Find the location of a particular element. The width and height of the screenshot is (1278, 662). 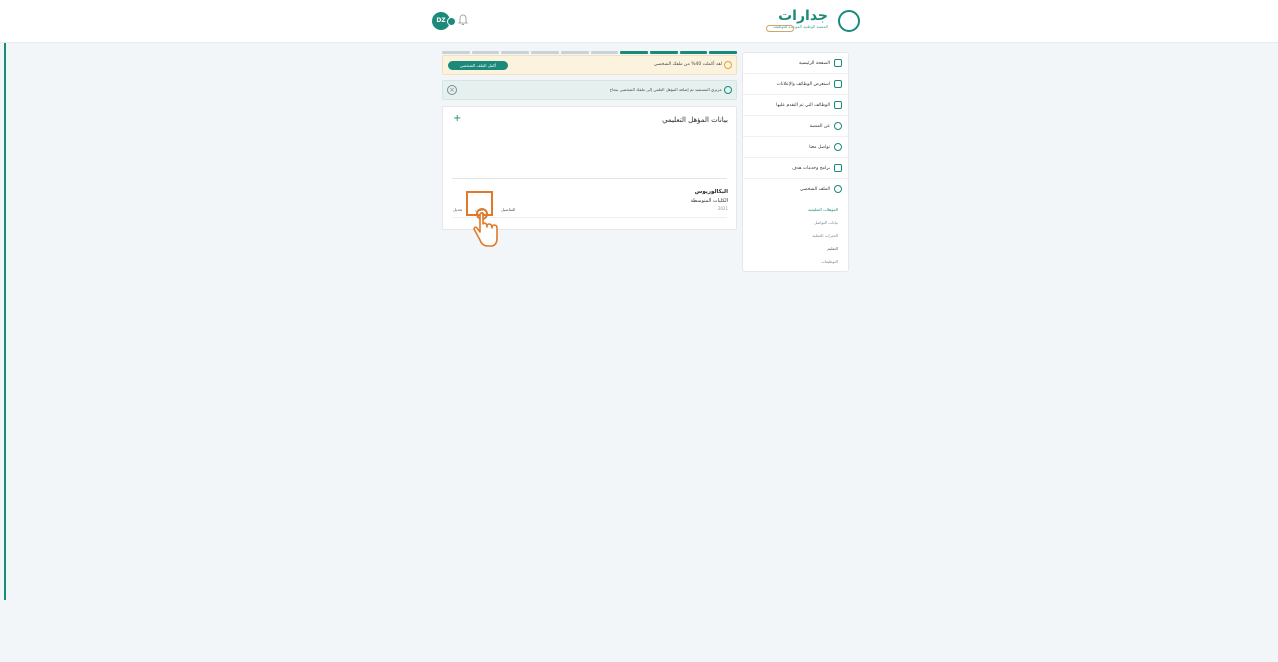

profile-completion-text: لقد أكملت 40% من ملفك الشخصي is located at coordinates (687, 64).